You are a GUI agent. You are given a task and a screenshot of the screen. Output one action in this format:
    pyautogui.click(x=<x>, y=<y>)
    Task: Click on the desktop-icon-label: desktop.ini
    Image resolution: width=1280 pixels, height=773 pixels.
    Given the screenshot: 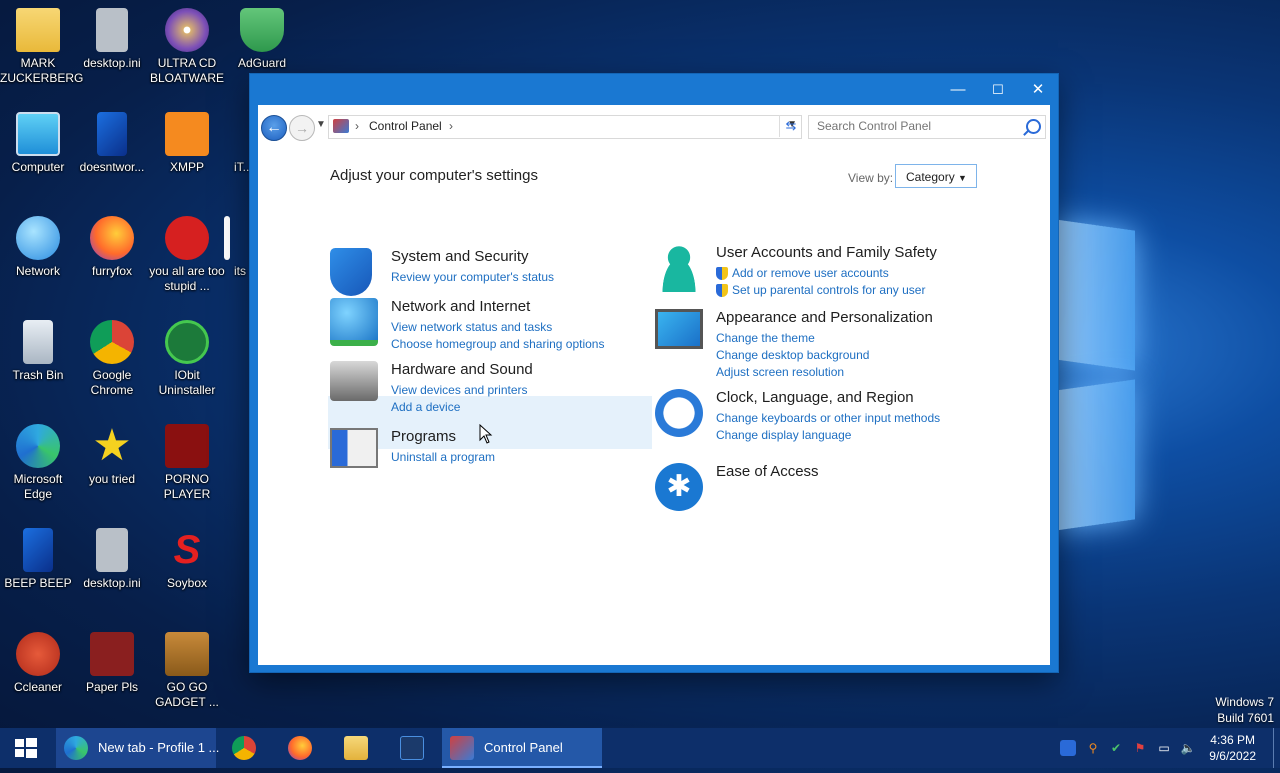 What is the action you would take?
    pyautogui.click(x=112, y=63)
    